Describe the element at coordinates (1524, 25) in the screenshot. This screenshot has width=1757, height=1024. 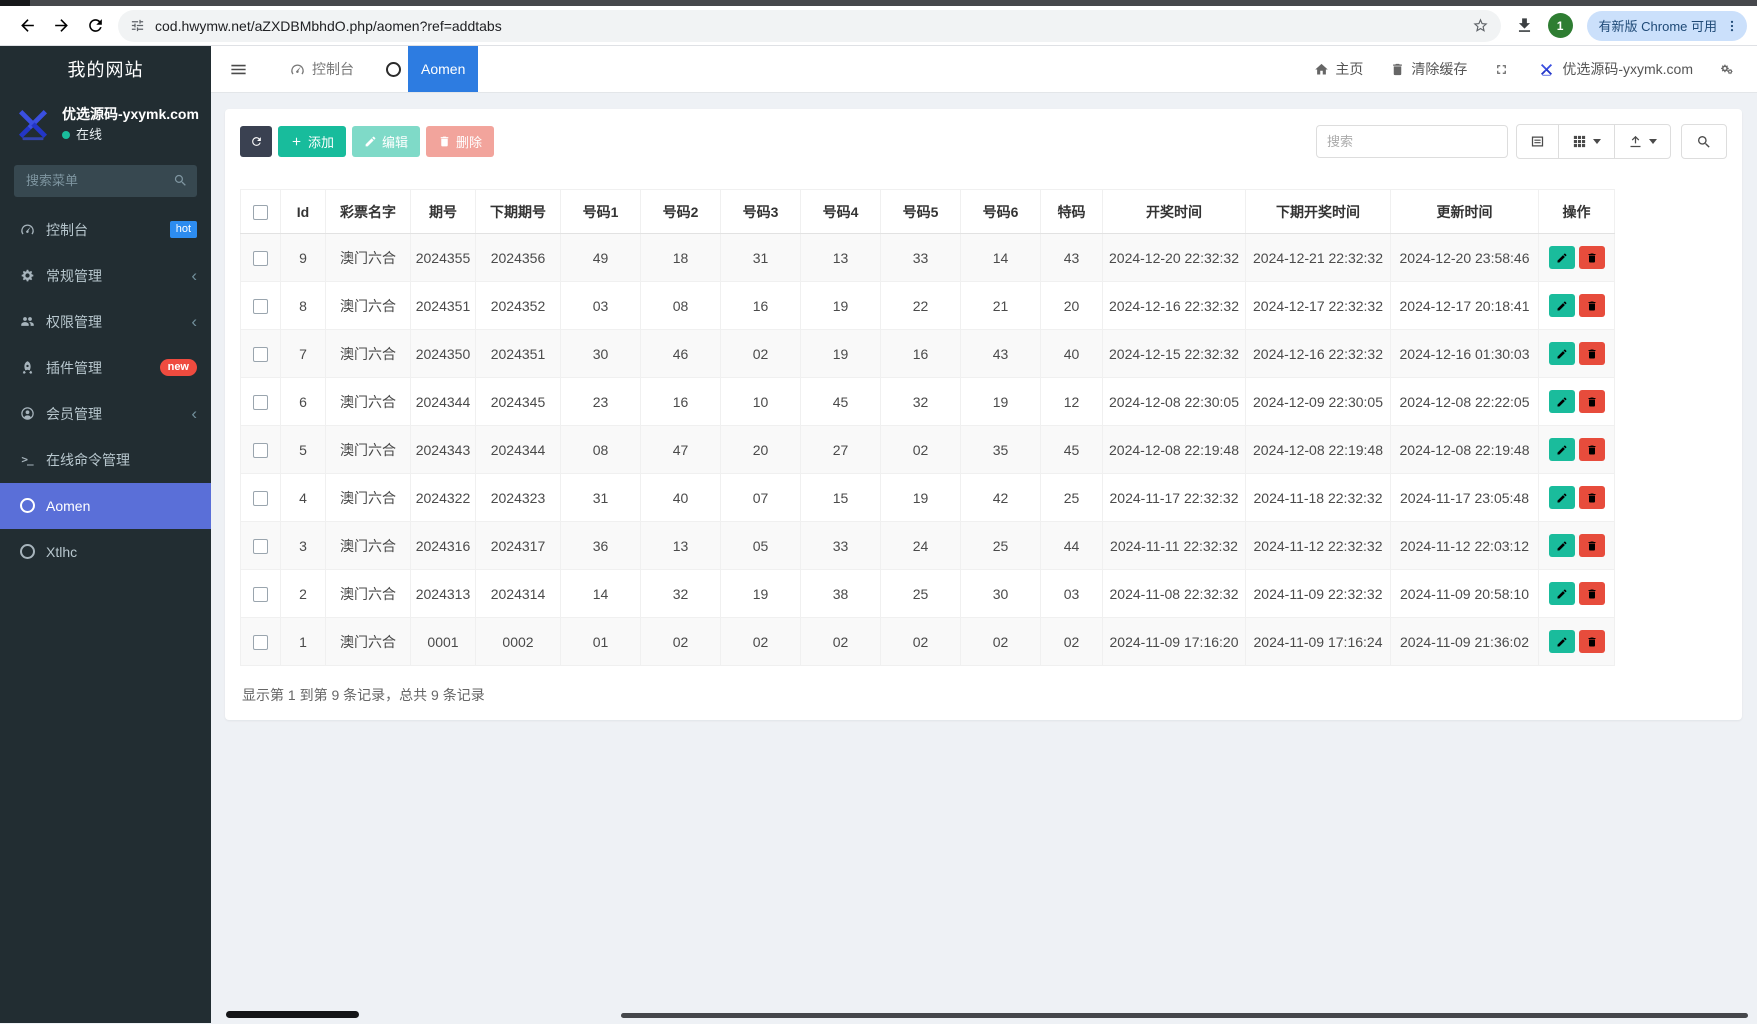
I see `downloads-icon` at that location.